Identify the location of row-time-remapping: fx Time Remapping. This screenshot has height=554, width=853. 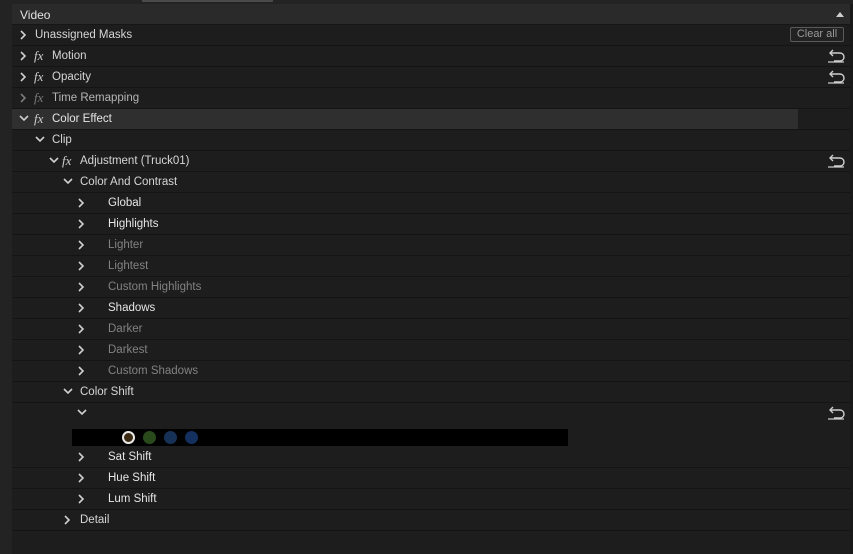
(431, 98).